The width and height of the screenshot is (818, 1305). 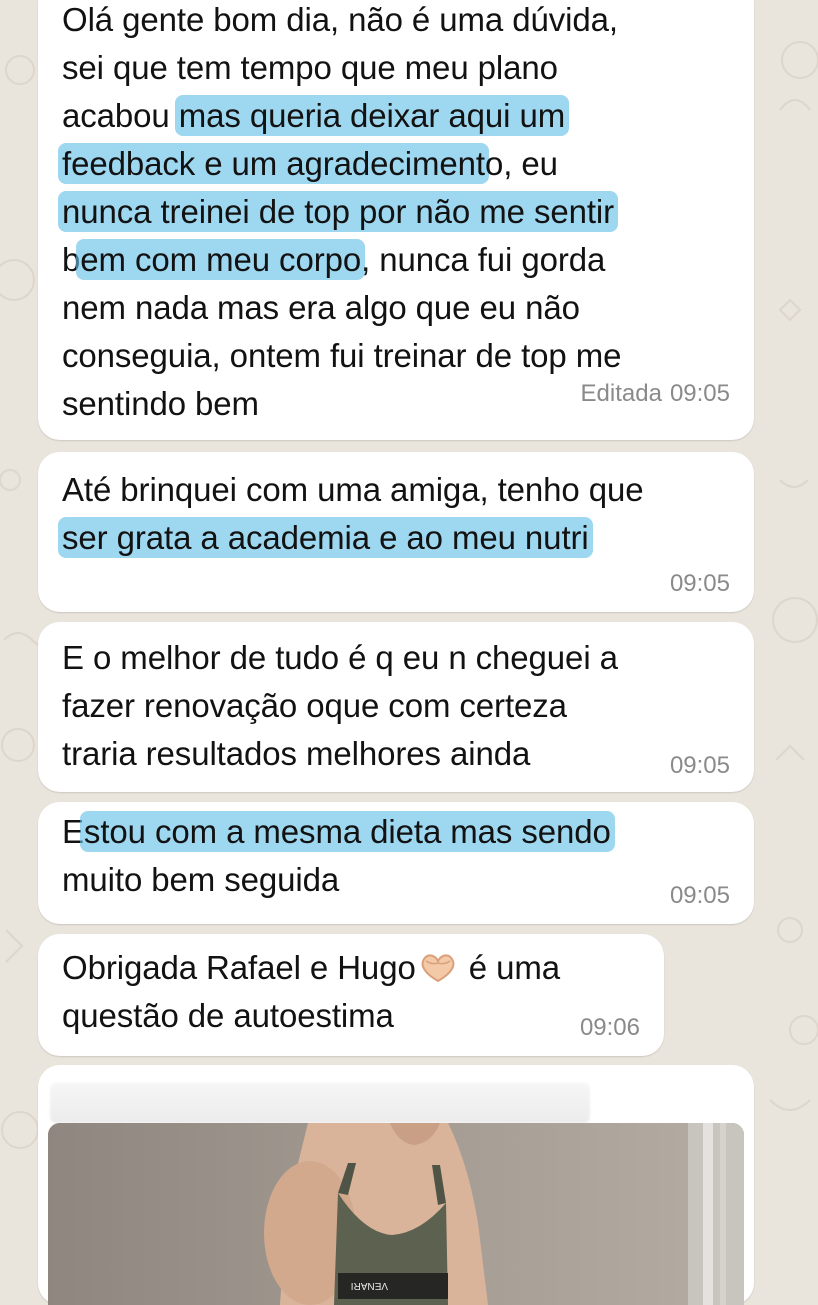 I want to click on message-text: conseguia, ontem fui treinar de top me, so click(x=342, y=355).